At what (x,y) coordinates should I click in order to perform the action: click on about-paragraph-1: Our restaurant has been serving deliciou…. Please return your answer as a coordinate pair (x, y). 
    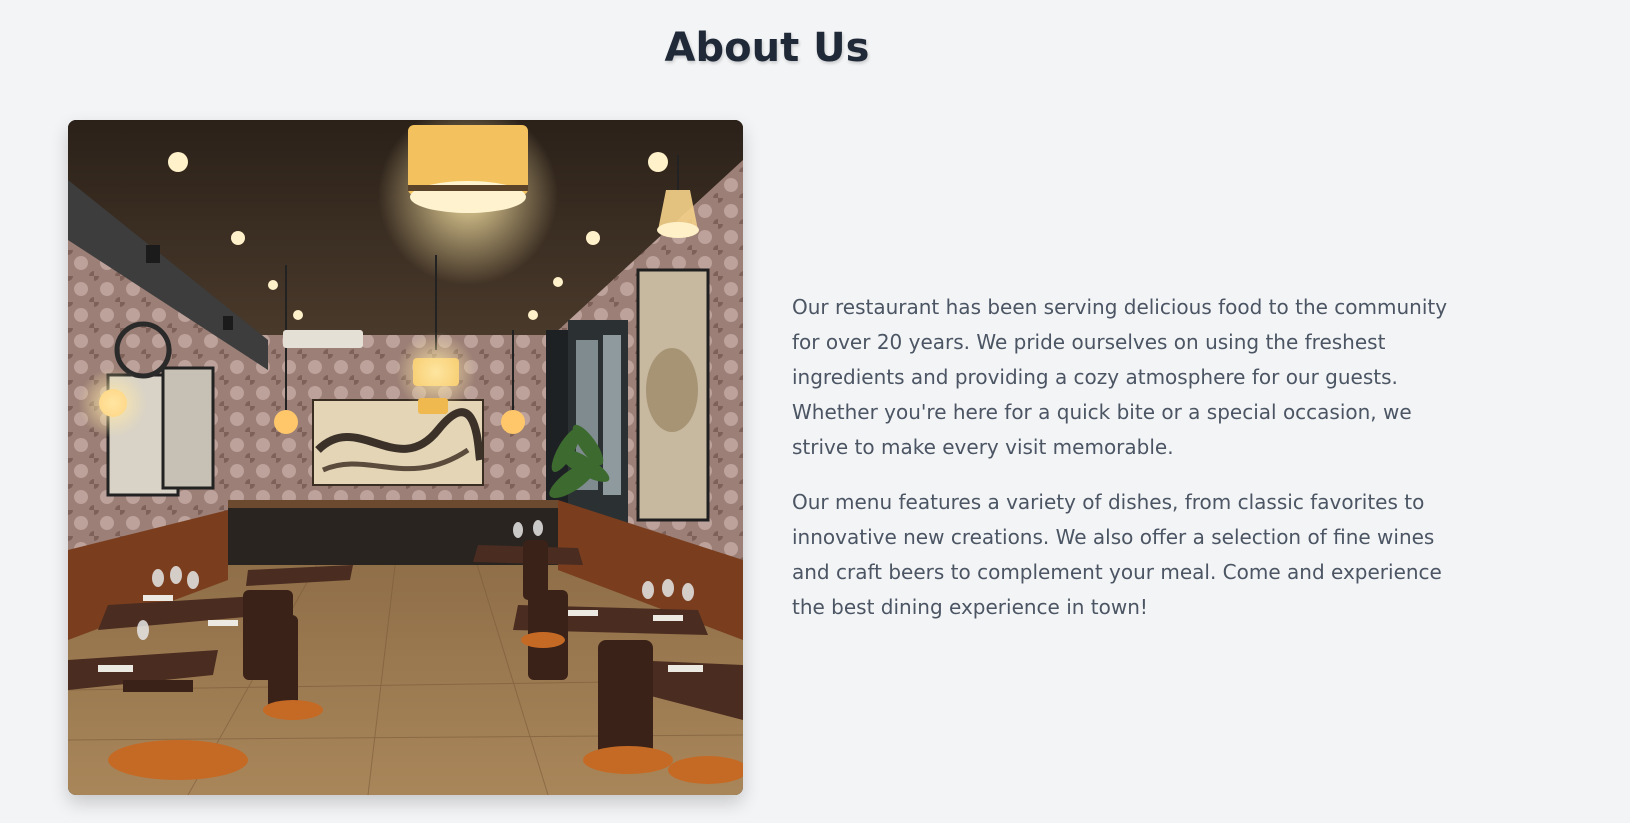
    Looking at the image, I should click on (1120, 377).